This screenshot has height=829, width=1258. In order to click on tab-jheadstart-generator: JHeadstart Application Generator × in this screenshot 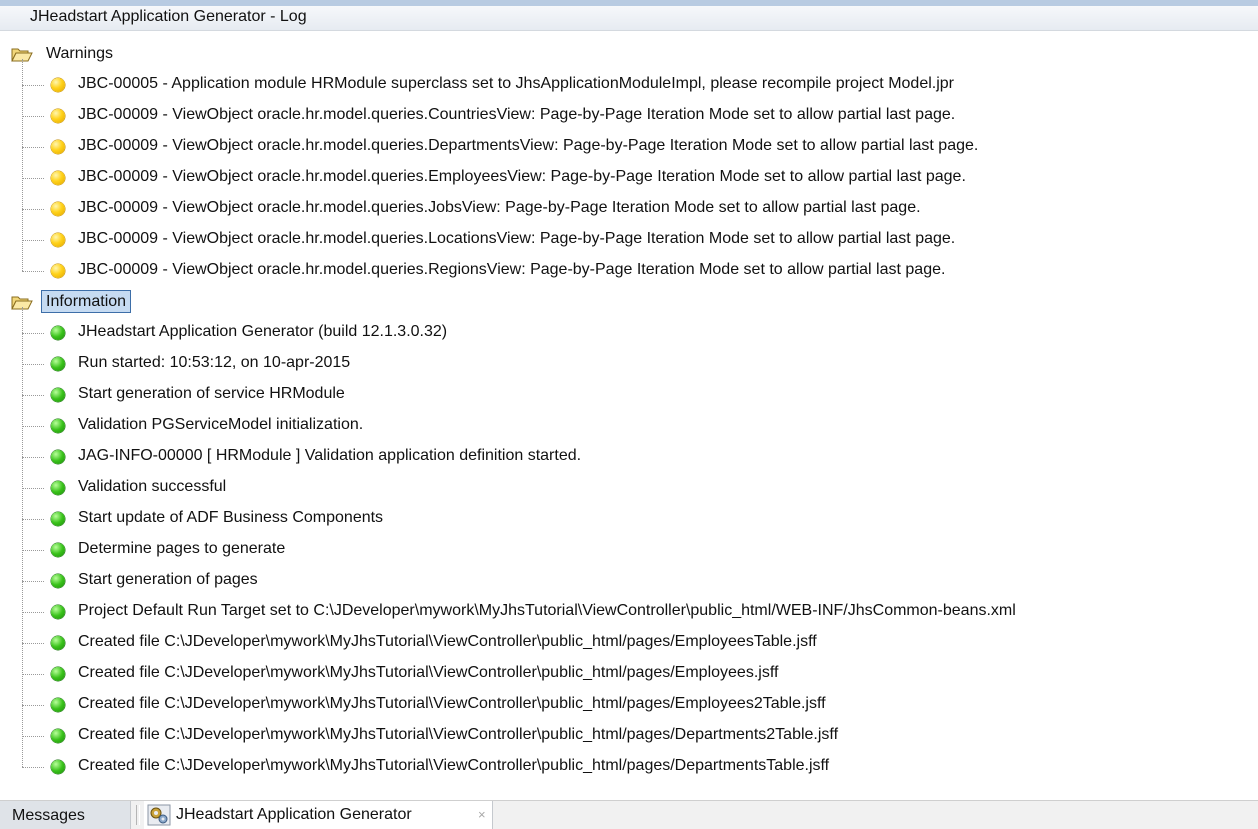, I will do `click(318, 815)`.